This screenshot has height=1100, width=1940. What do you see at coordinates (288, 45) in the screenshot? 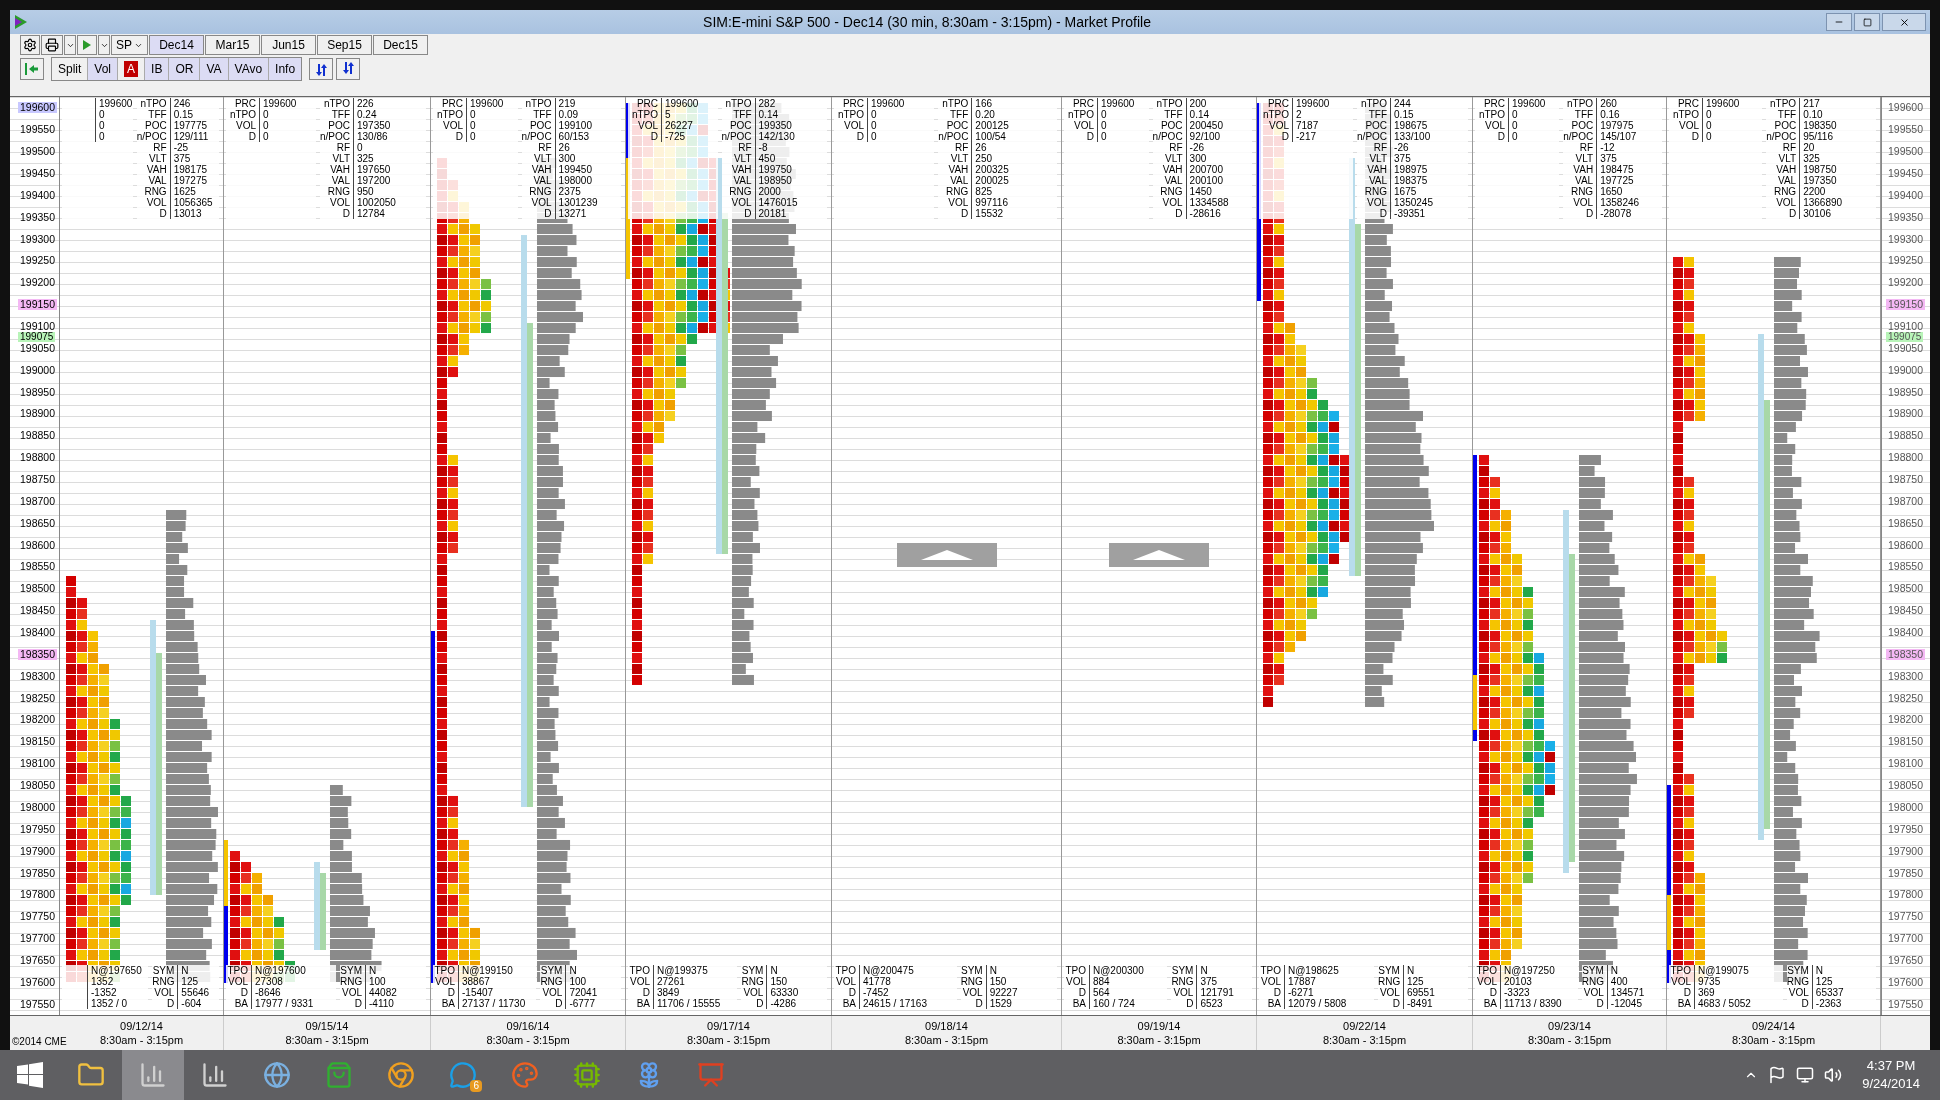
I see `contract-tab: Jun15` at bounding box center [288, 45].